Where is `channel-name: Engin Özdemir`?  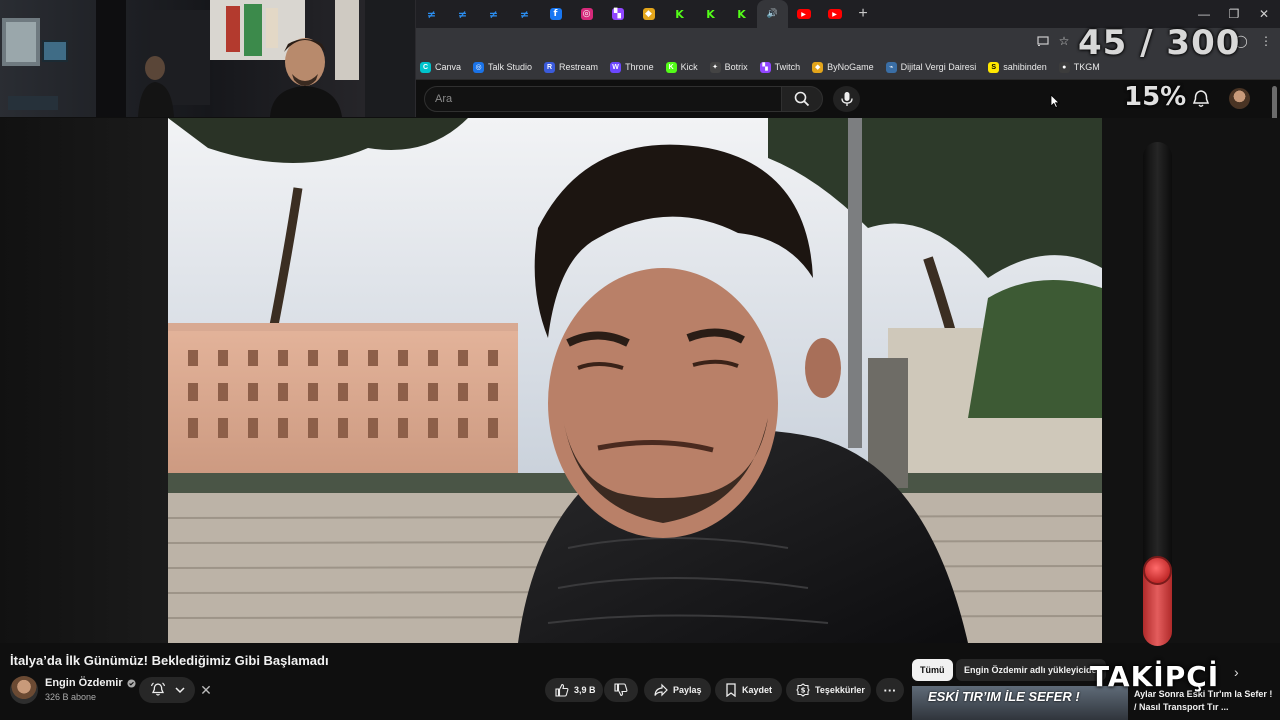 channel-name: Engin Özdemir is located at coordinates (90, 683).